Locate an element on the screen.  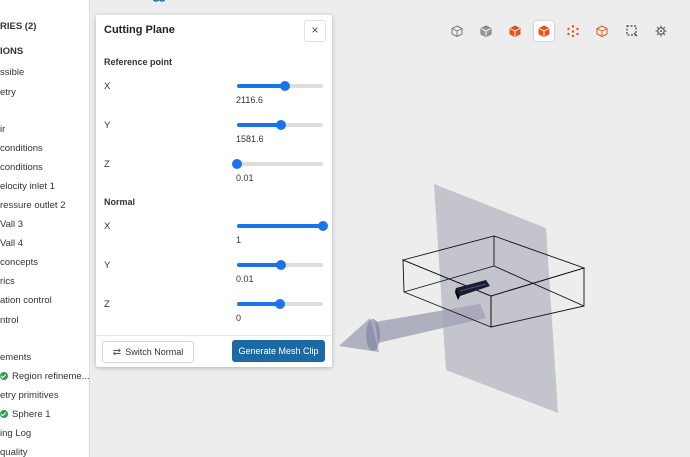
normal-axis-label: Z is located at coordinates (107, 304).